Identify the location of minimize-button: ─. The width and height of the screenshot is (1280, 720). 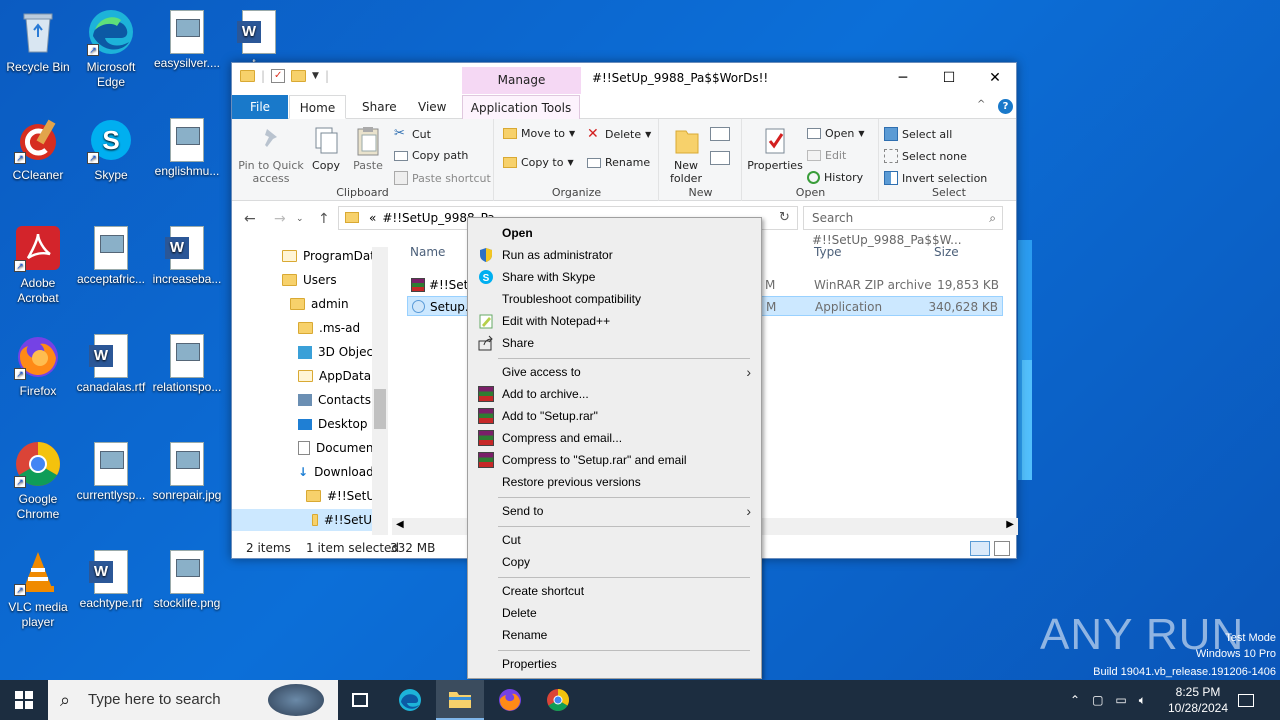
(903, 78).